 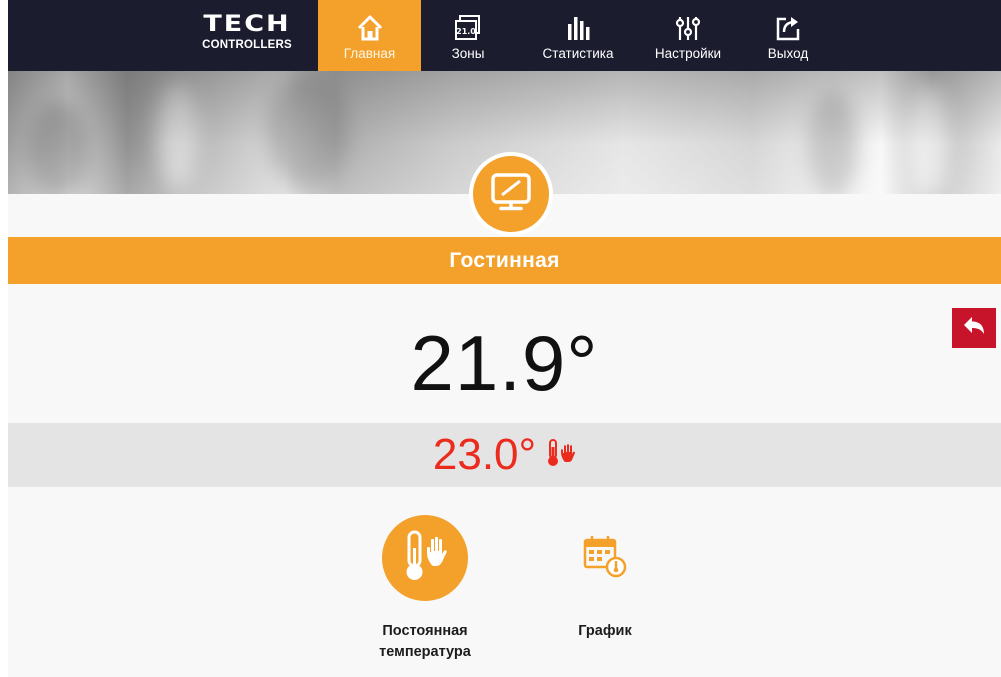 I want to click on home-icon, so click(x=370, y=28).